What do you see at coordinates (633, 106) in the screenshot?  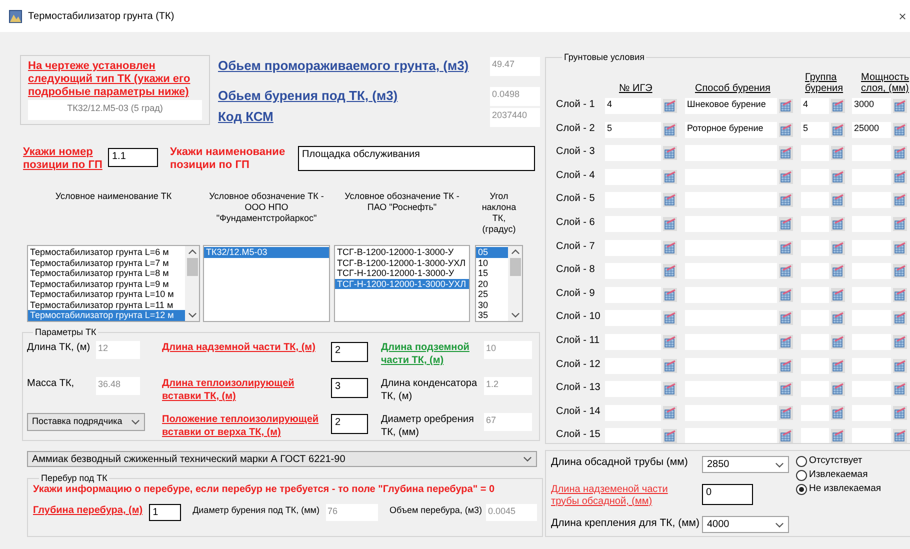 I see `input-field: 4` at bounding box center [633, 106].